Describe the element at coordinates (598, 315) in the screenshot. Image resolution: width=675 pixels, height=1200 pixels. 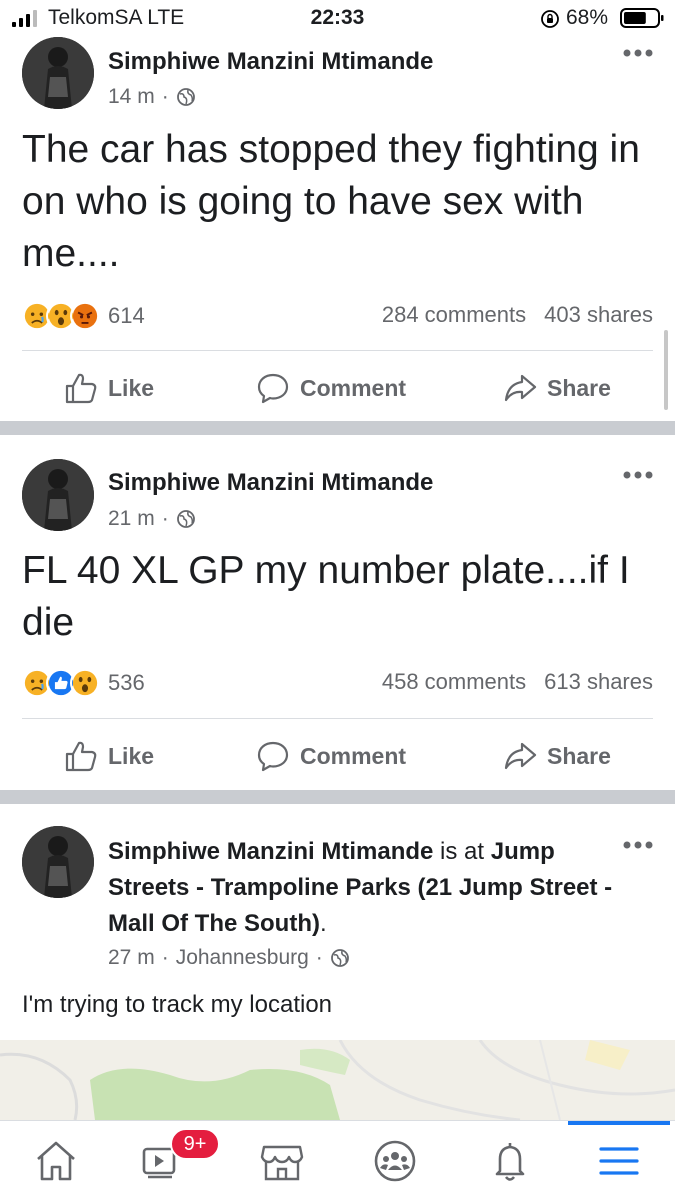
I see `shares-count: 403 shares` at that location.